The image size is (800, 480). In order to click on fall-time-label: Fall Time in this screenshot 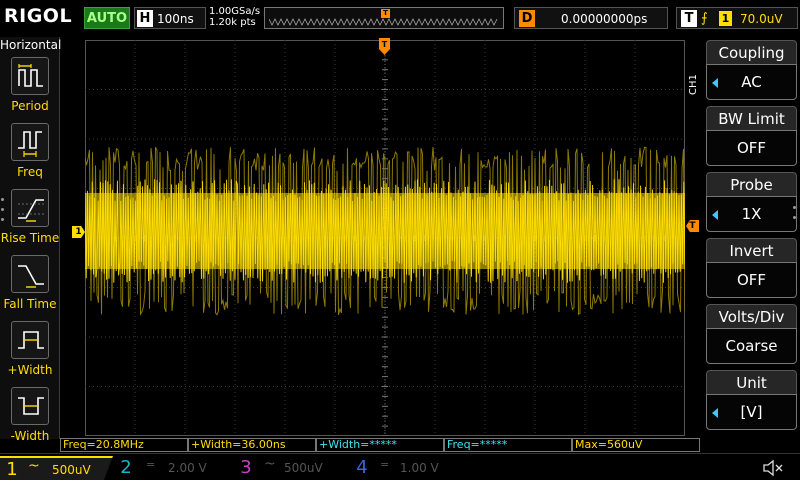, I will do `click(30, 304)`.